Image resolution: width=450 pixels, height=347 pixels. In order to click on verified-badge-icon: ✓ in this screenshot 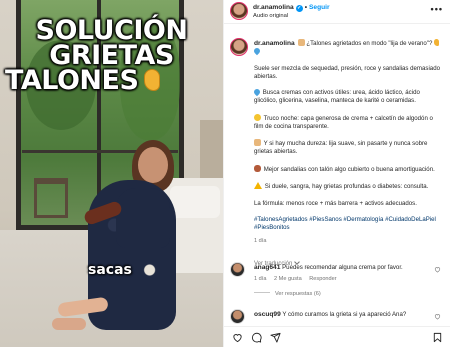, I will do `click(299, 8)`.